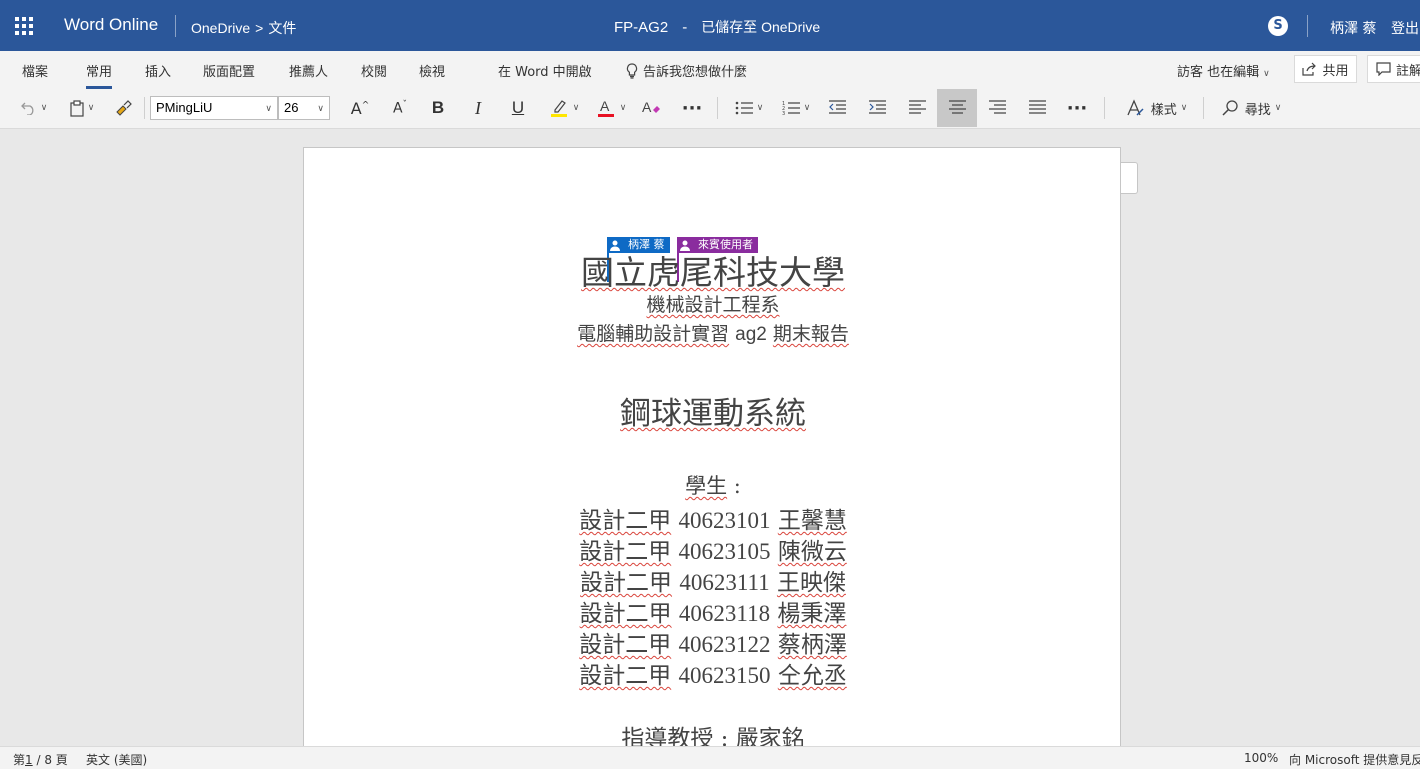  I want to click on bullets-button: ∨, so click(749, 108).